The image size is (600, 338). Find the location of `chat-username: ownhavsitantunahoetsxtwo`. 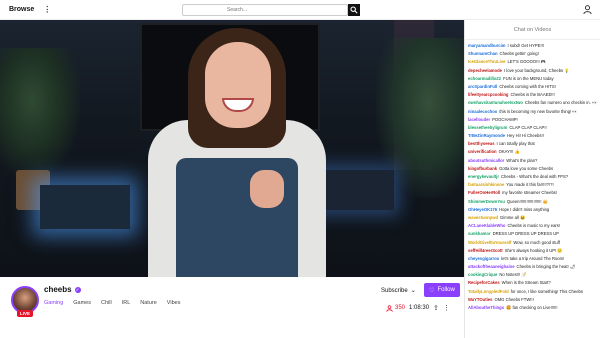

chat-username: ownhavsitantunahoetsxtwo is located at coordinates (495, 102).